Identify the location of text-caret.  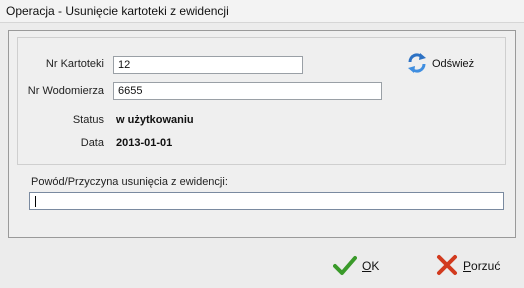
(35, 201).